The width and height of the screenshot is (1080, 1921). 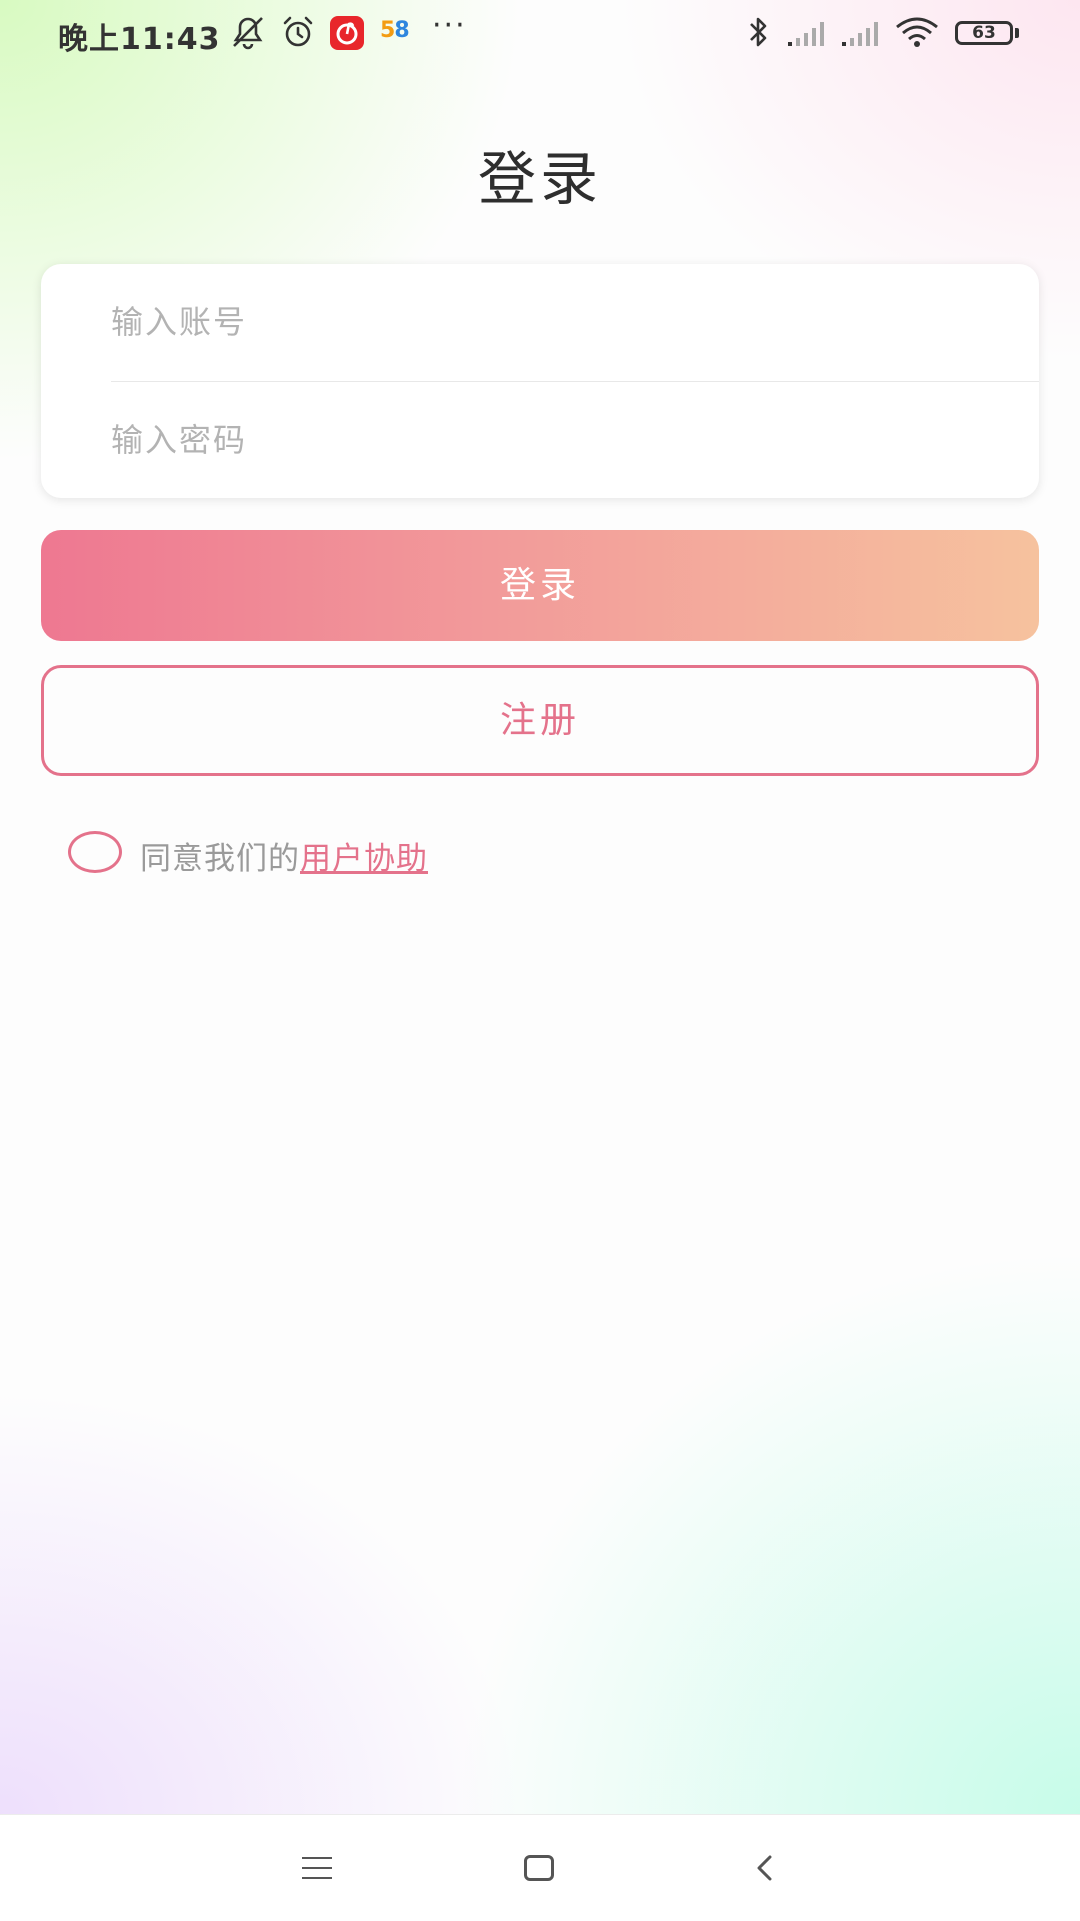 I want to click on navigation-bar, so click(x=540, y=1867).